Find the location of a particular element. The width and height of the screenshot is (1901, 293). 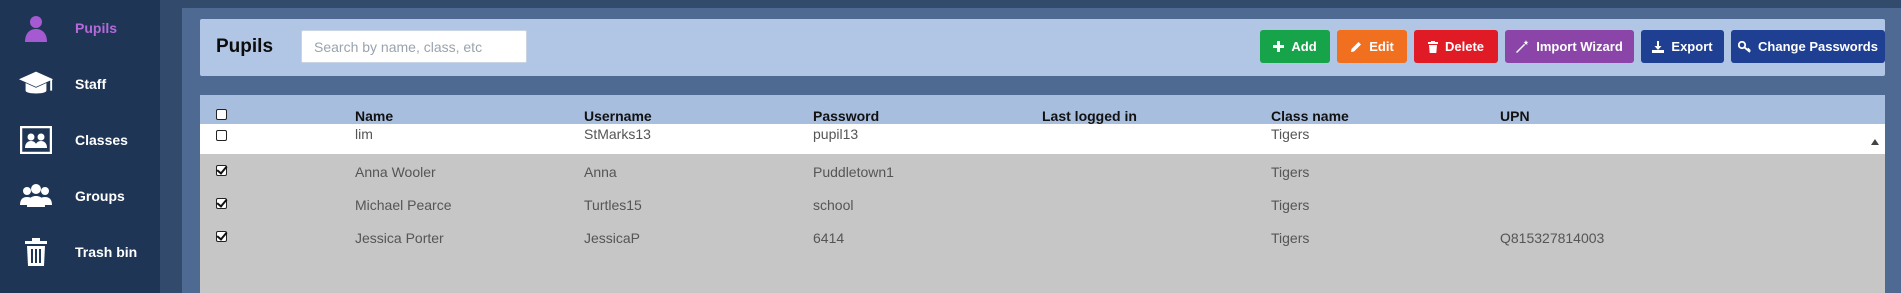

cell-username: Anna is located at coordinates (600, 172).